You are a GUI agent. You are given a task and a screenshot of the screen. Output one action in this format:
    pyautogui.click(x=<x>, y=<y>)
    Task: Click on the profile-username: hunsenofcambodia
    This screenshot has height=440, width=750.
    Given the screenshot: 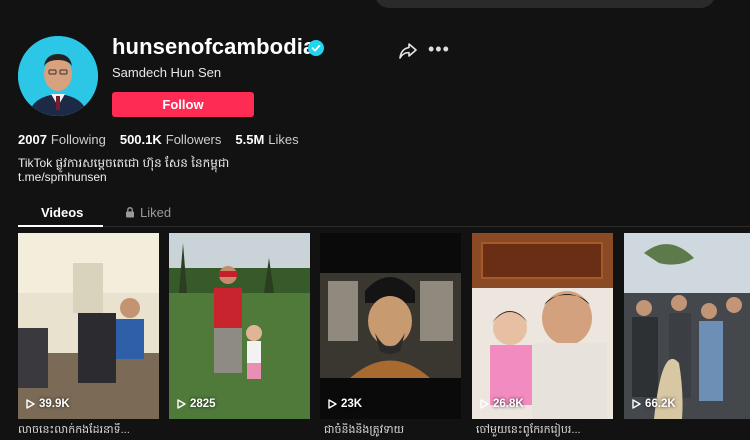 What is the action you would take?
    pyautogui.click(x=214, y=46)
    